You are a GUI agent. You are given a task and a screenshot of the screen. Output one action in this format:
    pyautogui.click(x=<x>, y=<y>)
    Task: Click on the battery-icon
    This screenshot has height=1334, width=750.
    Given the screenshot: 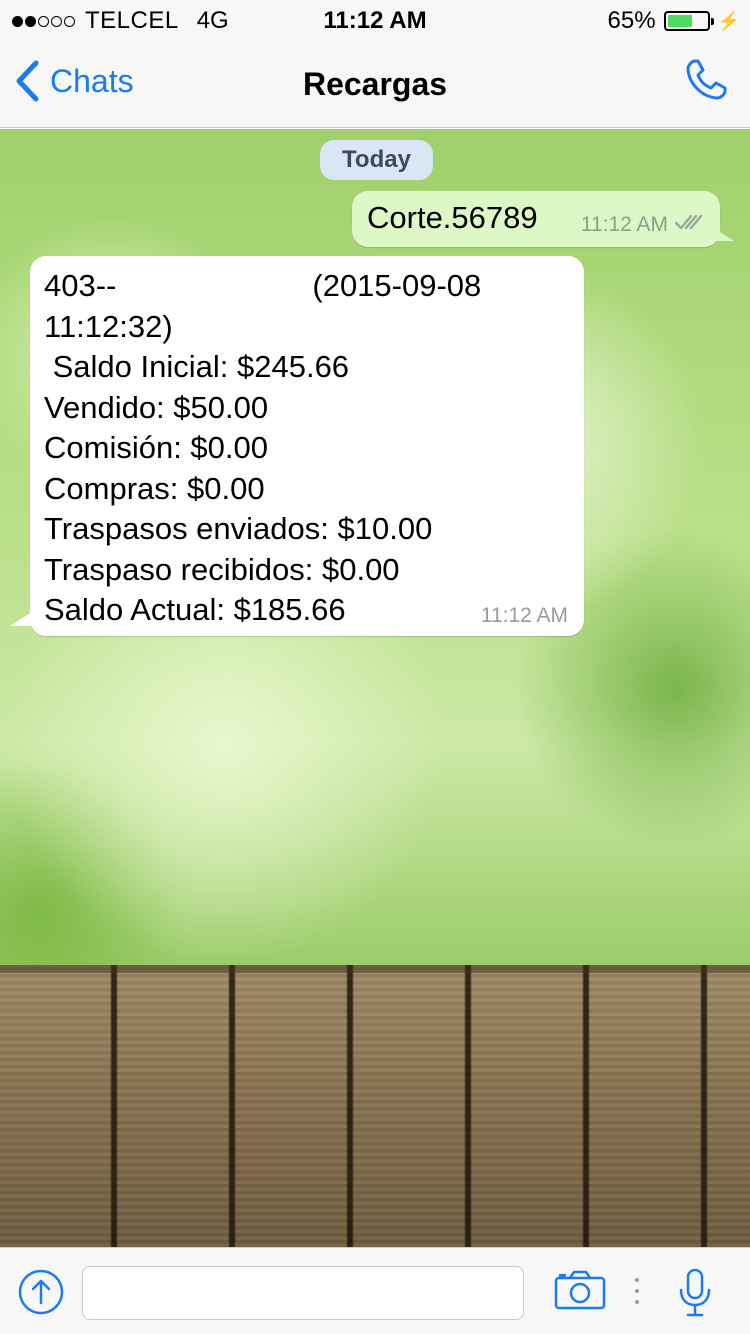 What is the action you would take?
    pyautogui.click(x=688, y=21)
    